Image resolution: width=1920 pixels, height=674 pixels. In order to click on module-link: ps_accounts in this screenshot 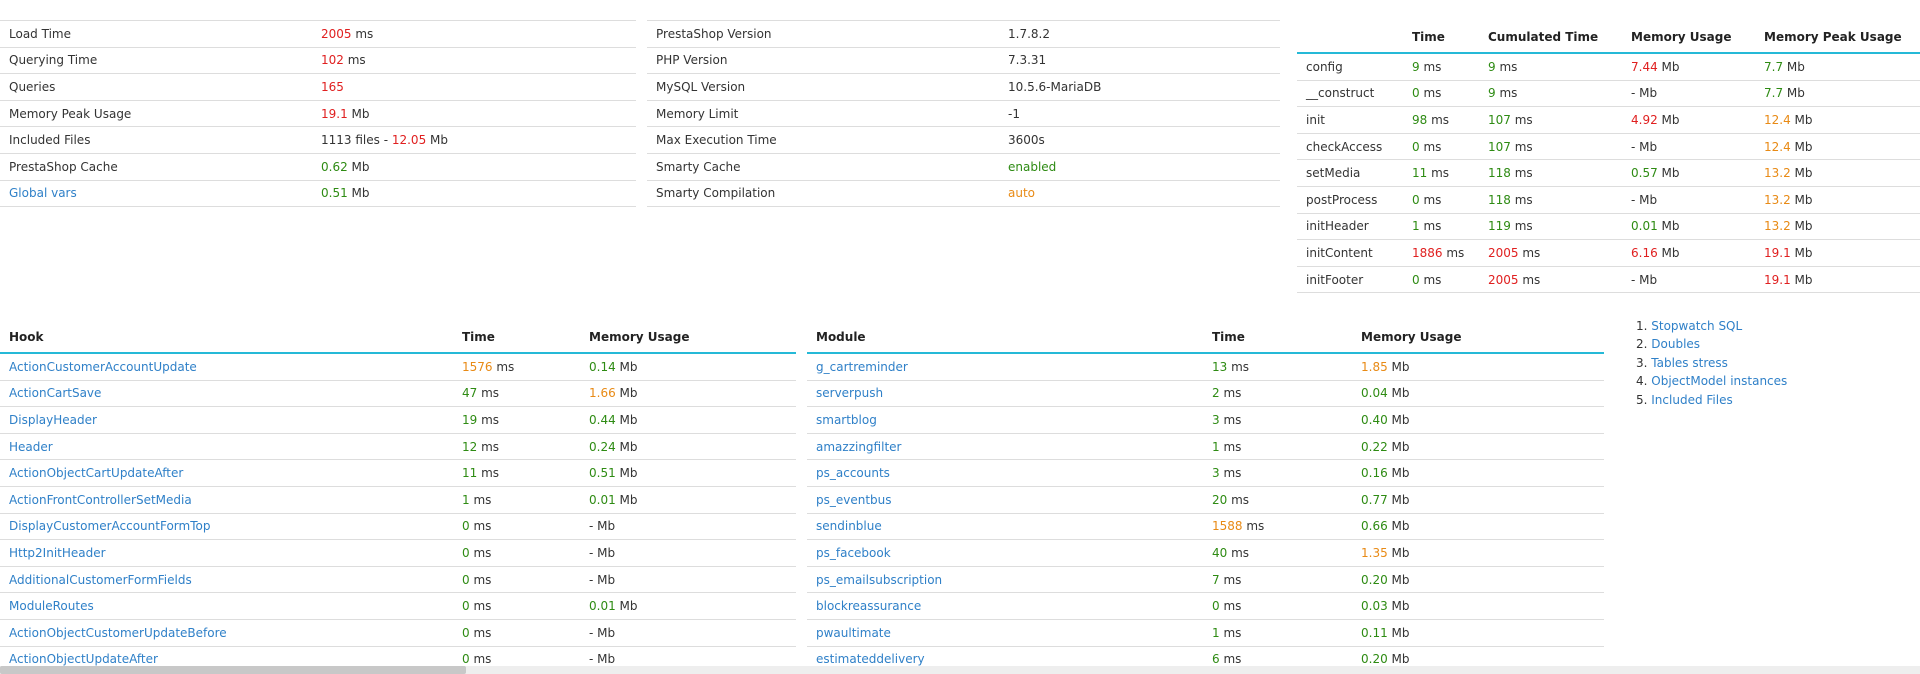, I will do `click(853, 473)`.